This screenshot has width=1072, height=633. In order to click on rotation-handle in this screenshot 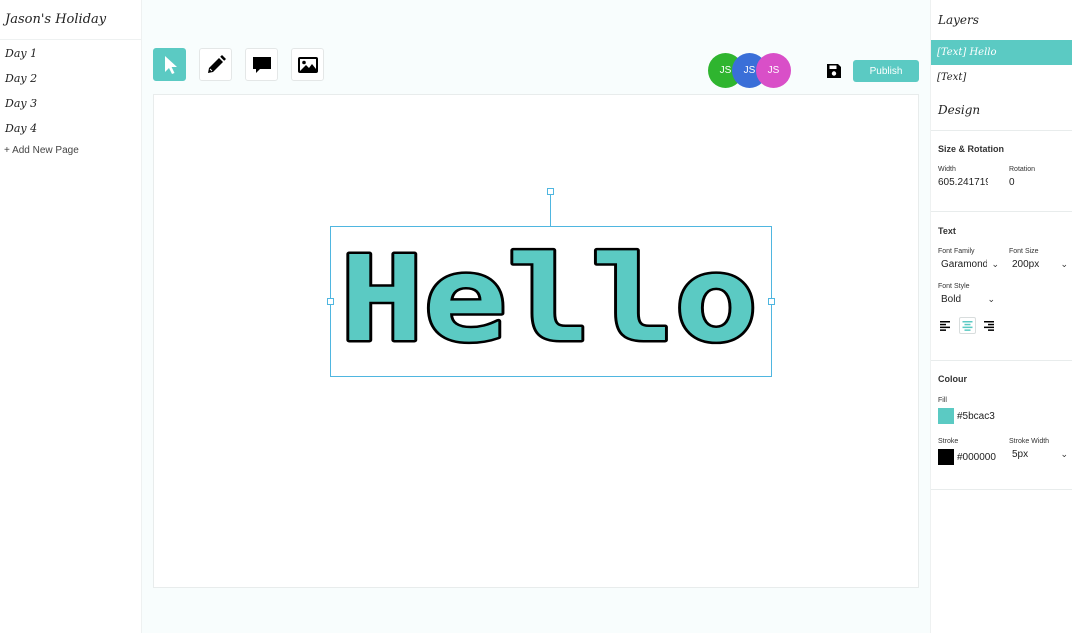, I will do `click(550, 191)`.